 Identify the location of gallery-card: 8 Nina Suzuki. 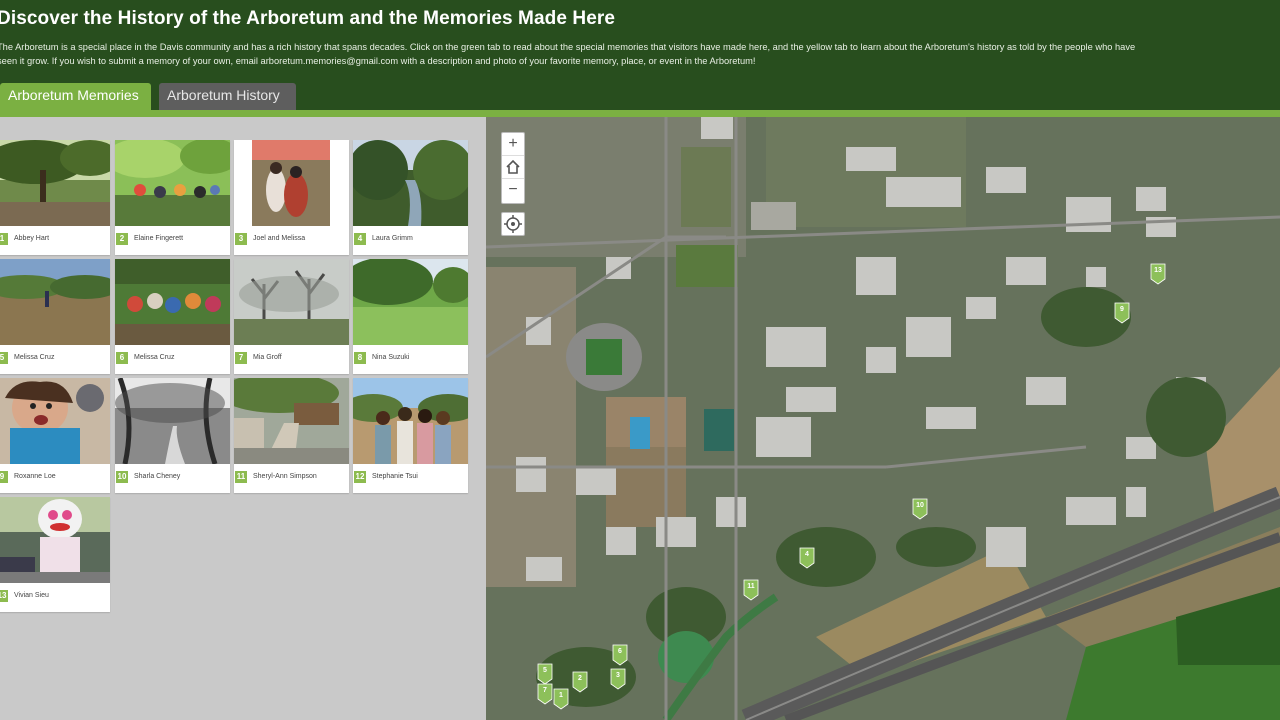
(410, 316).